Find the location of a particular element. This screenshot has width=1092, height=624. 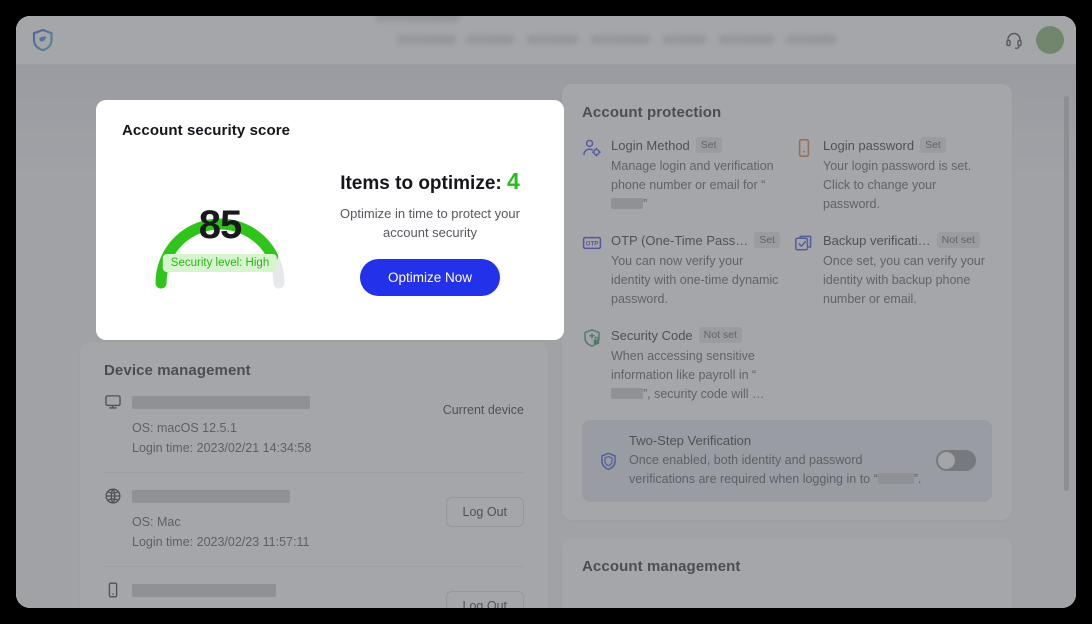

protection-item-head: Login Method Set is located at coordinates (695, 145).